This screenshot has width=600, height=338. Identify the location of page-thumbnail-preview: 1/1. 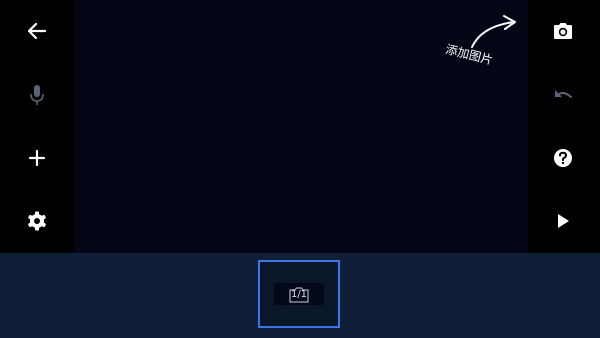
(299, 294).